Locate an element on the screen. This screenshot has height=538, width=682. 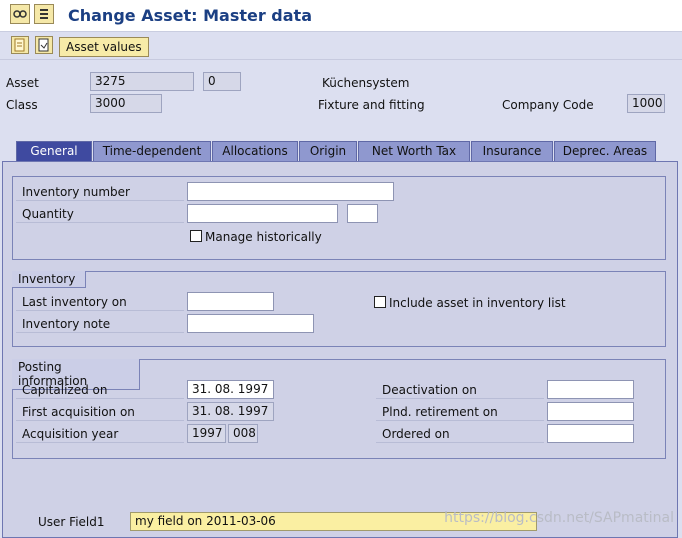
inventory-number-label: Inventory number is located at coordinates (100, 192).